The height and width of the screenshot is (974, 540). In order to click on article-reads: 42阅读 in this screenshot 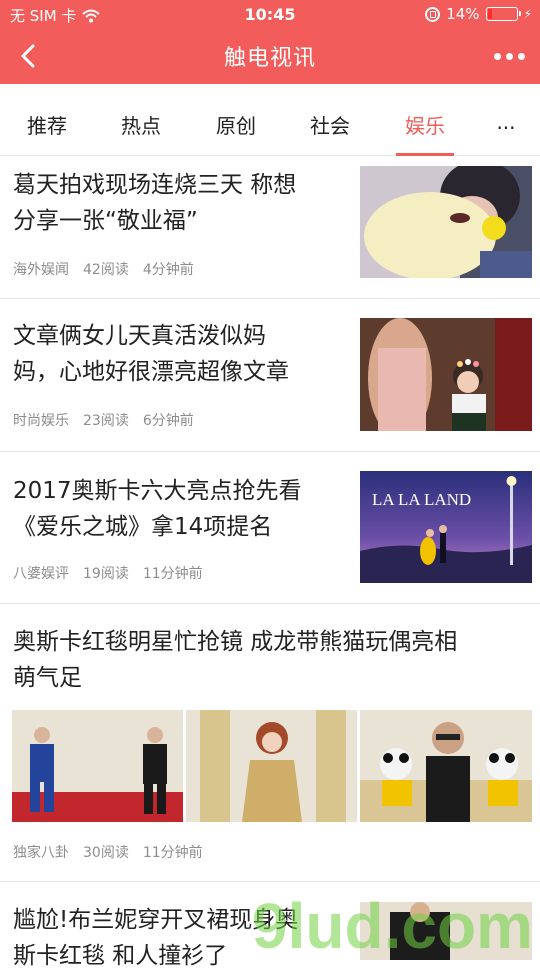, I will do `click(106, 270)`.